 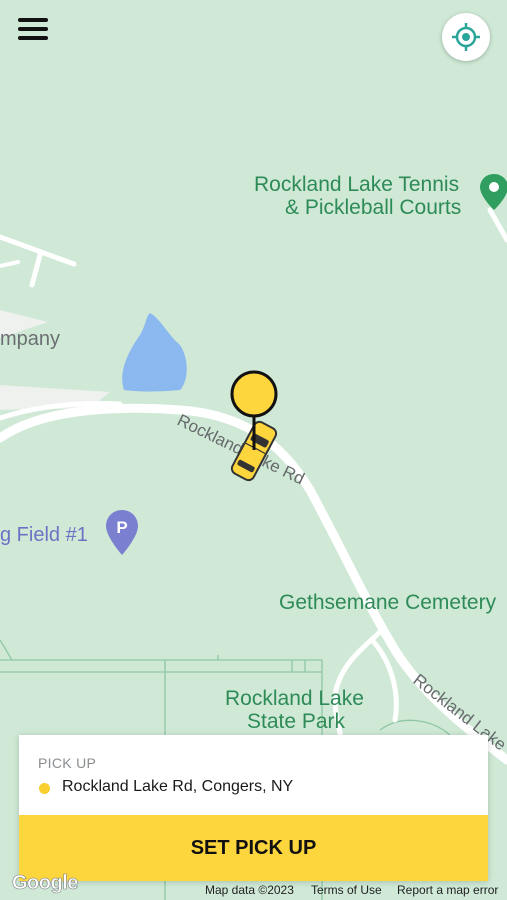 I want to click on crosshair-location-icon, so click(x=466, y=37).